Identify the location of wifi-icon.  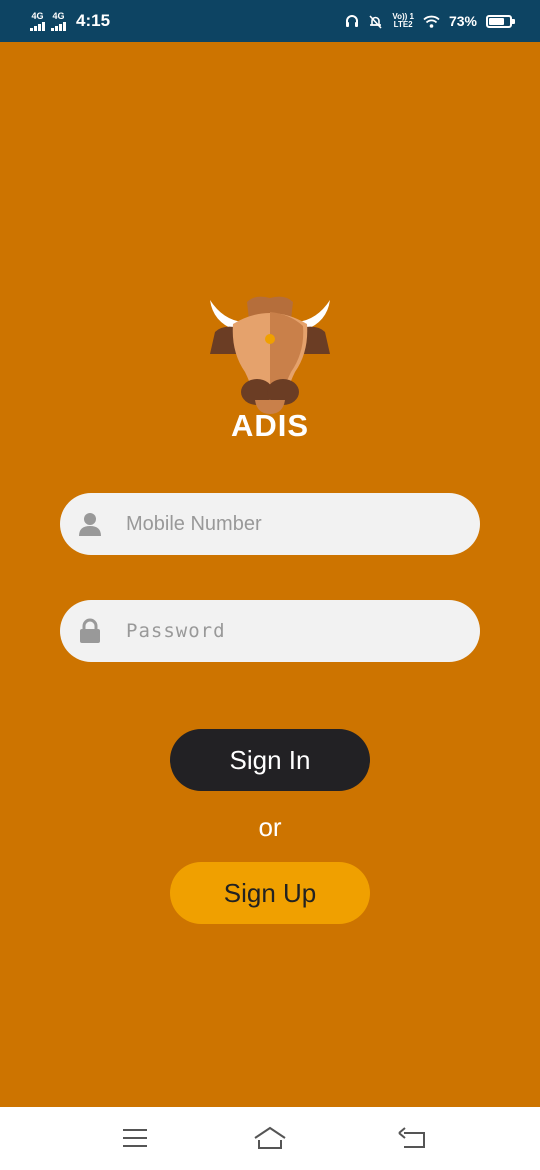
(431, 21).